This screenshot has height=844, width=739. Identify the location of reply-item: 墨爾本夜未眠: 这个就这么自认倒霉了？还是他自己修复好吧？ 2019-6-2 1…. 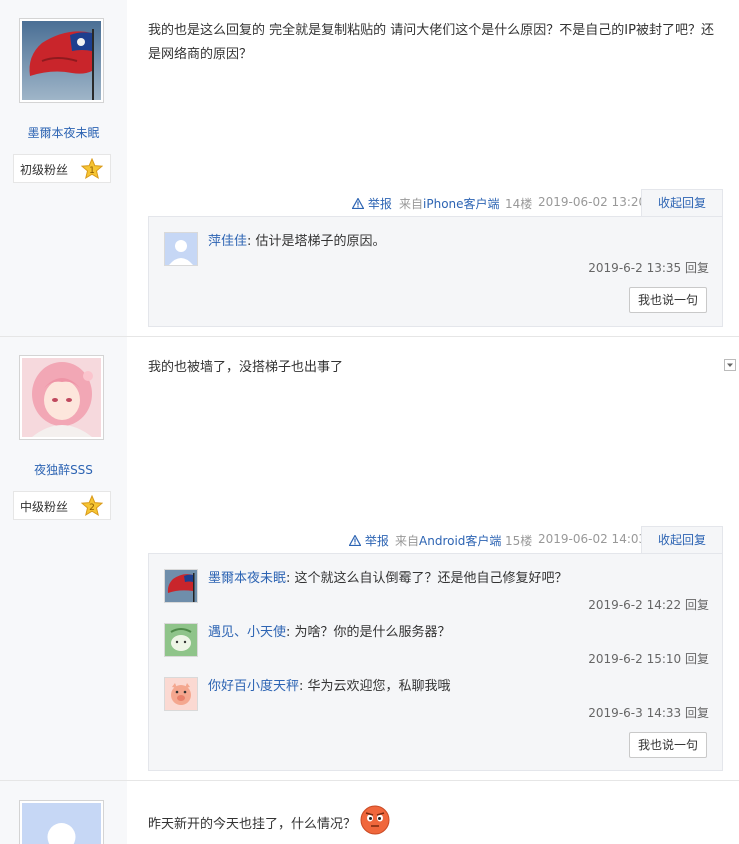
(436, 594).